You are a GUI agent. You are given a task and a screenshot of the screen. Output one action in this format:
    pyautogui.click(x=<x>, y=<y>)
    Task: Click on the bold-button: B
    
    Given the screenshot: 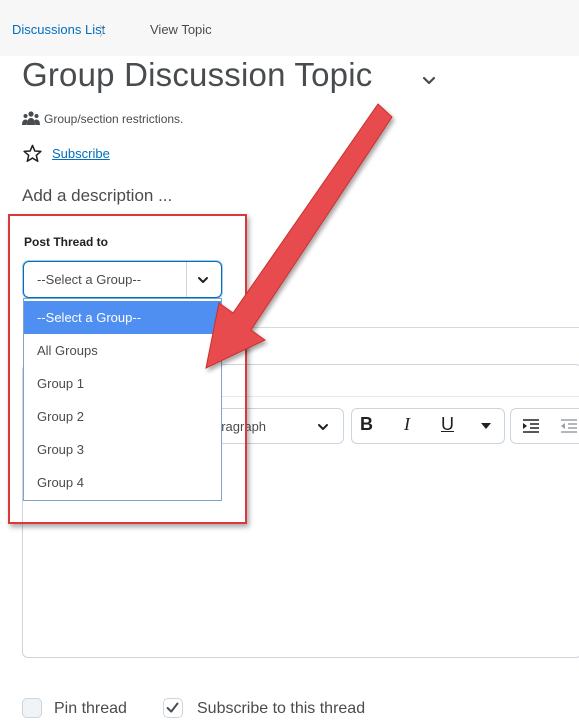 What is the action you would take?
    pyautogui.click(x=366, y=424)
    